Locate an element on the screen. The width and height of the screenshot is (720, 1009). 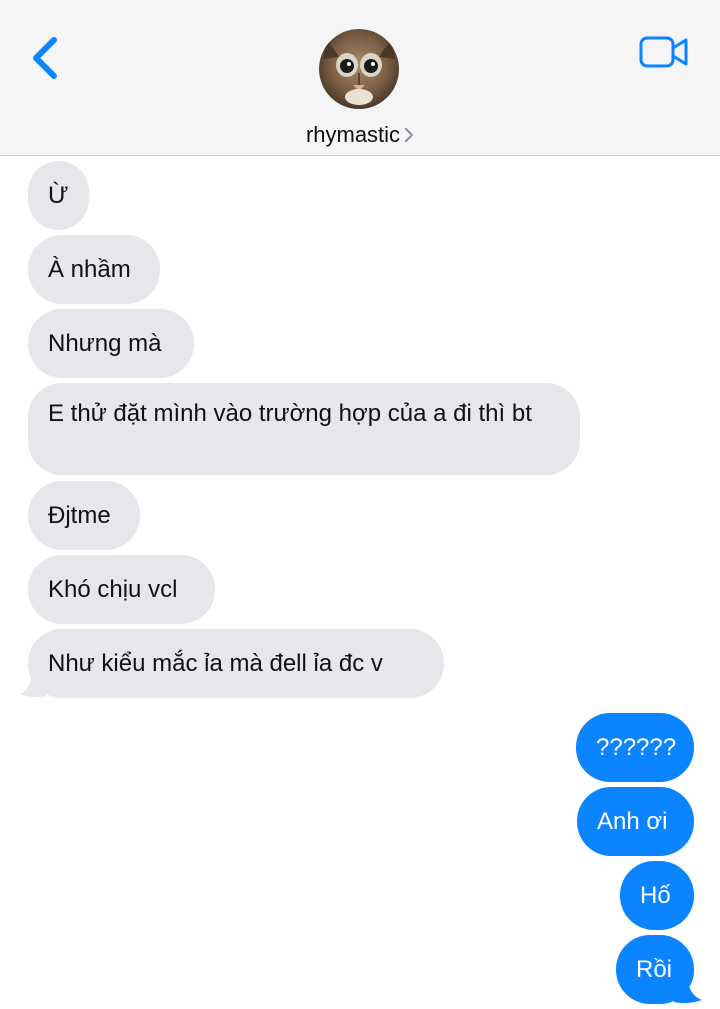
cat-photo is located at coordinates (359, 69).